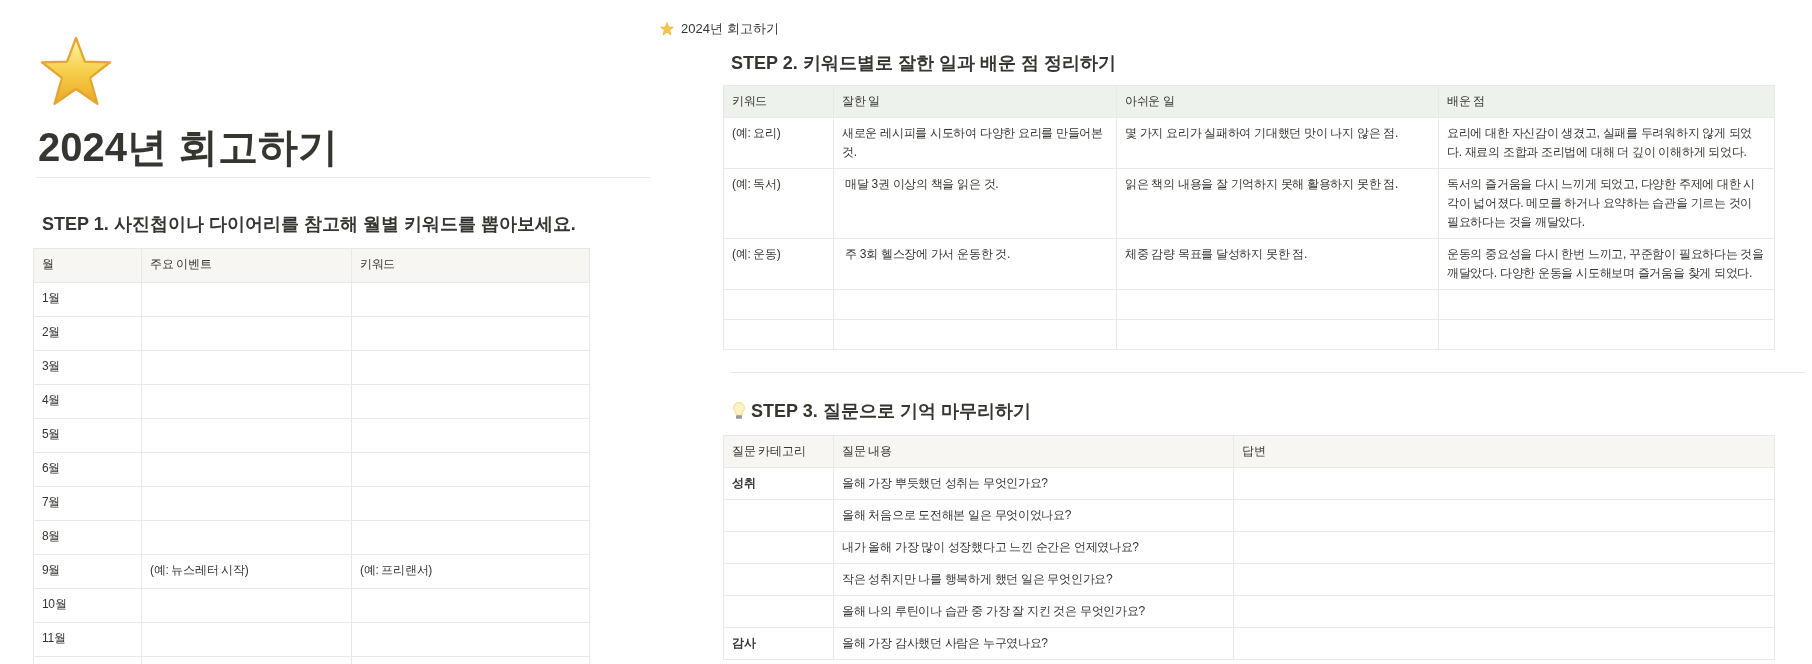 The width and height of the screenshot is (1812, 664). What do you see at coordinates (1277, 203) in the screenshot?
I see `table-cell: 읽은 책의 내용을 잘 기억하지 못해 활용하지 못한 점.` at bounding box center [1277, 203].